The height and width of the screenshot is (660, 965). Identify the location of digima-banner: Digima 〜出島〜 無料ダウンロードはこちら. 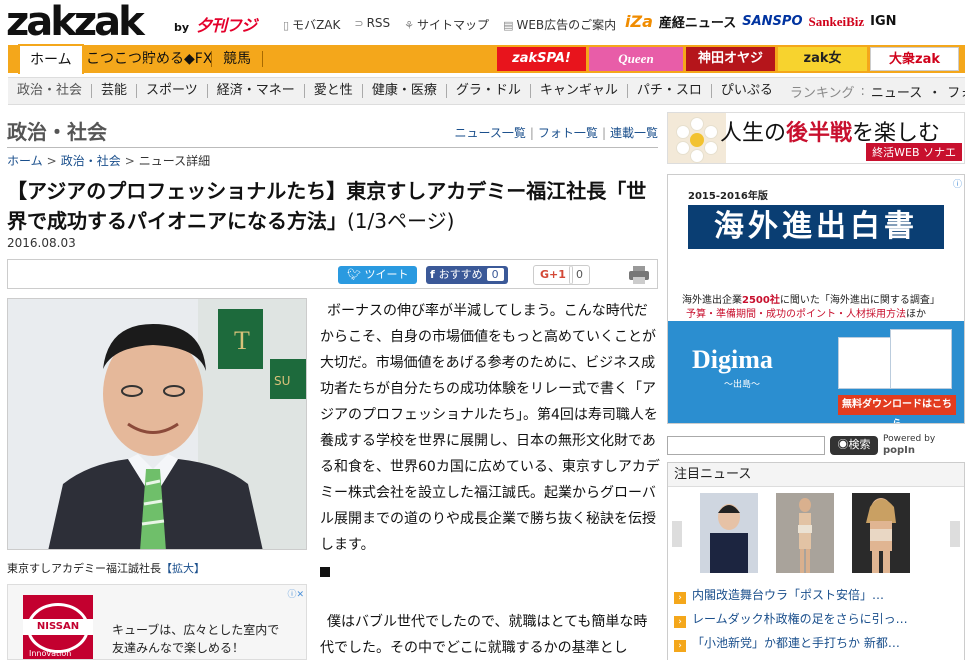
(816, 372).